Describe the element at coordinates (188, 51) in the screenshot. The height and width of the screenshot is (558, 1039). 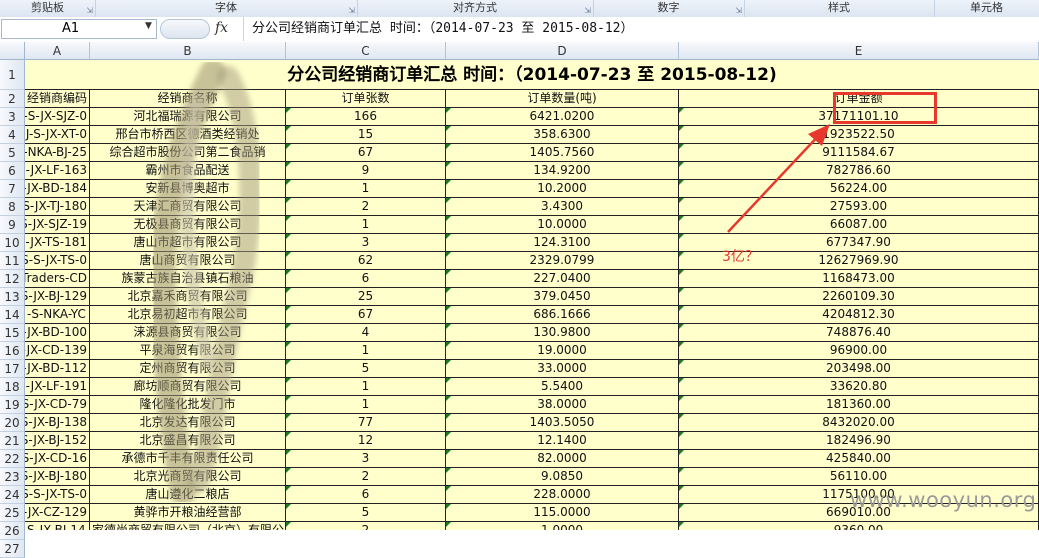
I see `column-header-b: B` at that location.